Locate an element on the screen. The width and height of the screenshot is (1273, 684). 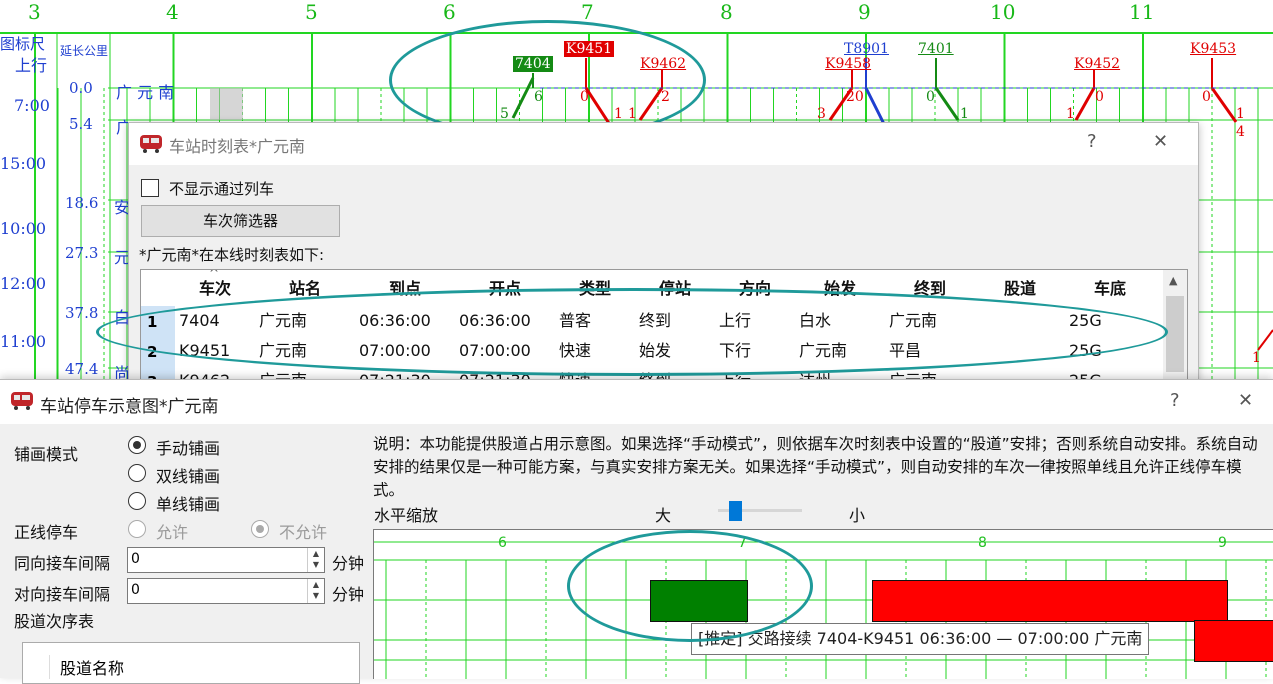
cell-arrive: 07:00:00 is located at coordinates (395, 350).